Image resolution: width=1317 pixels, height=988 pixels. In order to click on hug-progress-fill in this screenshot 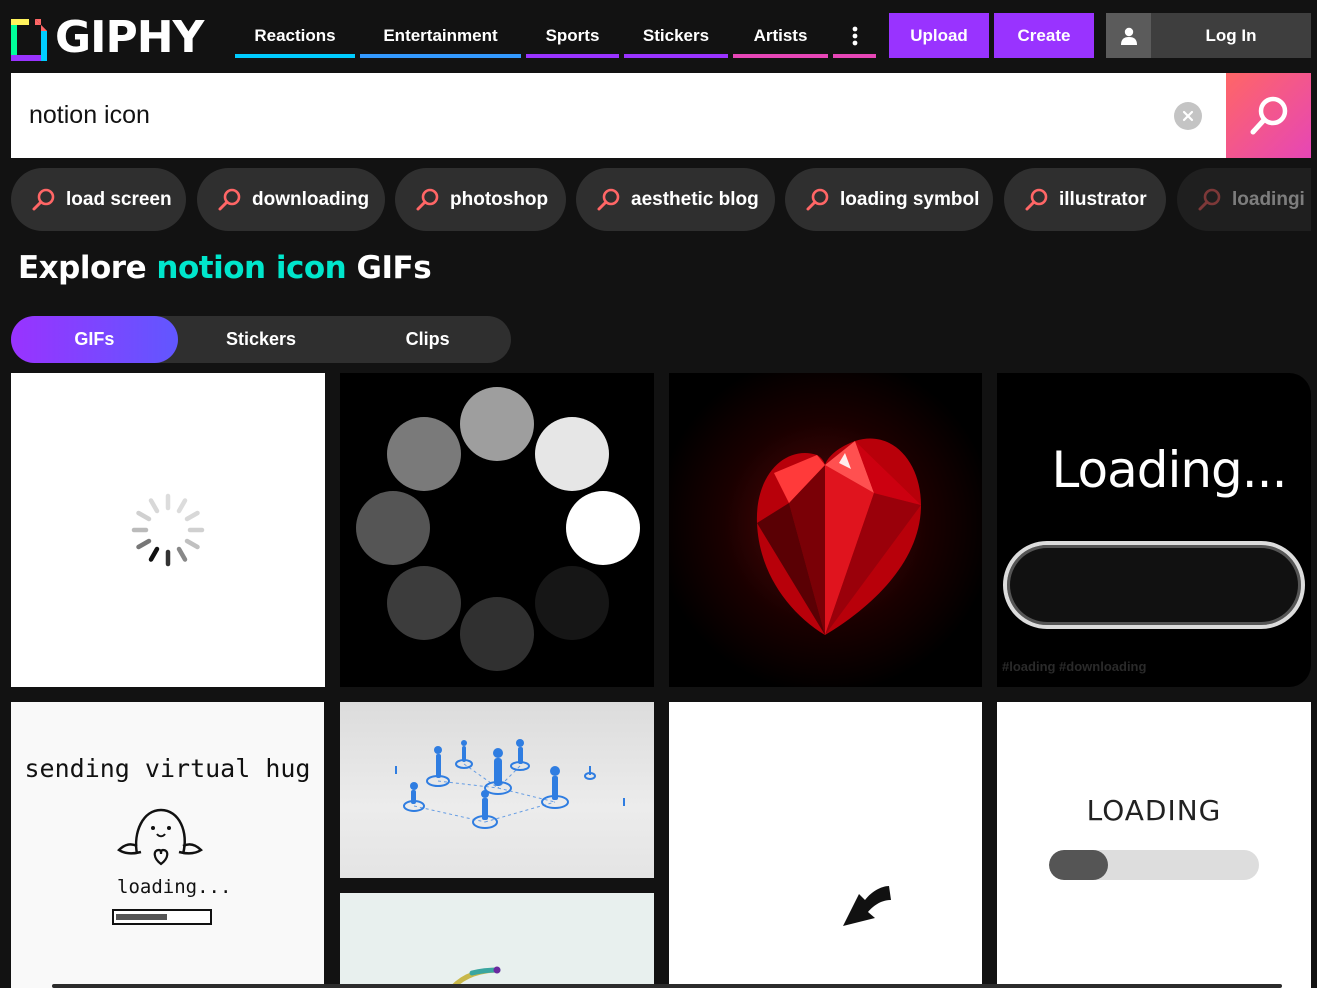, I will do `click(141, 917)`.